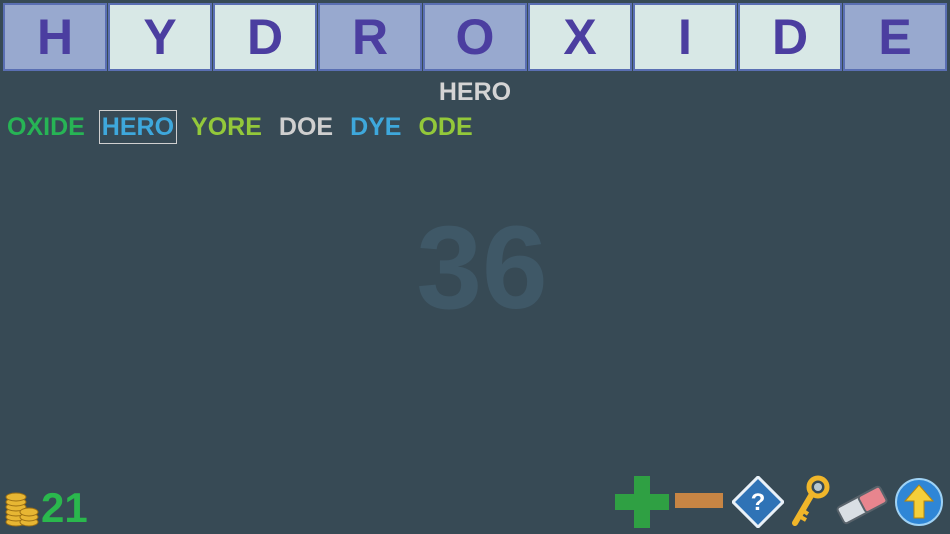 The width and height of the screenshot is (950, 534). What do you see at coordinates (482, 268) in the screenshot?
I see `remaining-count: 36` at bounding box center [482, 268].